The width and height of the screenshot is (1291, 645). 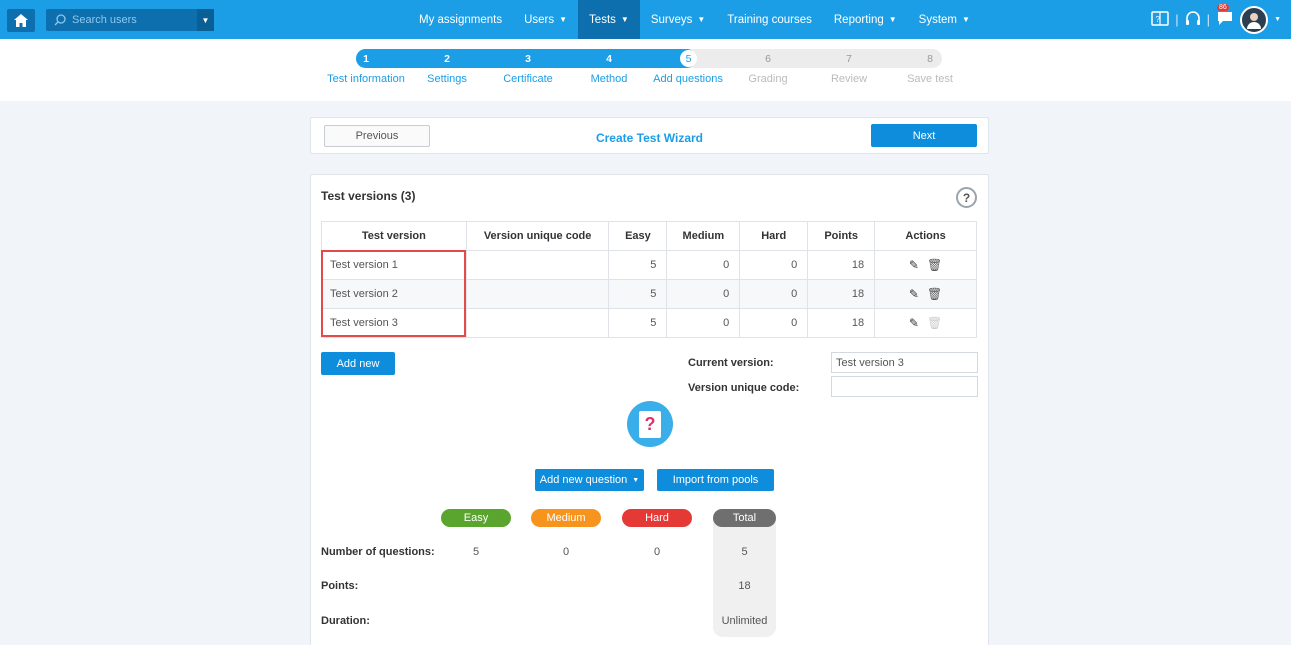 I want to click on step-number: 7, so click(x=849, y=58).